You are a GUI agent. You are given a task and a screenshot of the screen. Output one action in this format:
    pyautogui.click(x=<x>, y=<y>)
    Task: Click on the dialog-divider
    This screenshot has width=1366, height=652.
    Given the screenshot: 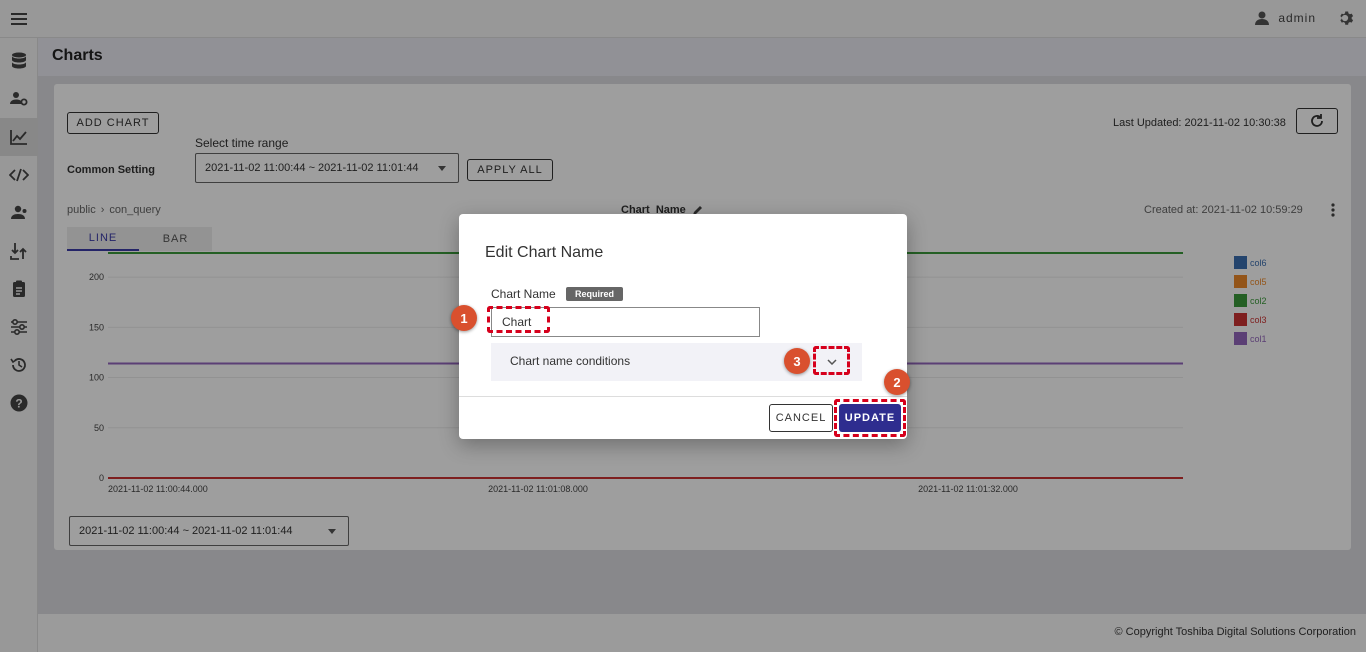 What is the action you would take?
    pyautogui.click(x=683, y=396)
    